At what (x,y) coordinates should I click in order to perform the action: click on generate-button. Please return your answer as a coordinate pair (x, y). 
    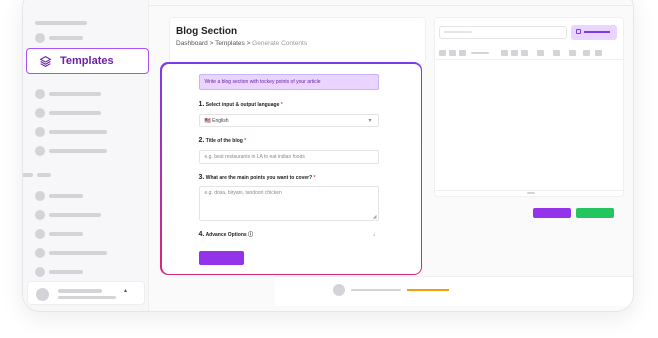
    Looking at the image, I should click on (552, 213).